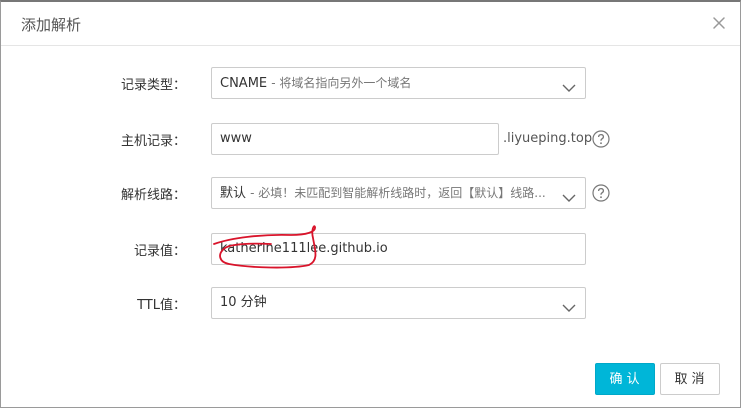  I want to click on host-label: 主机记录：, so click(153, 141).